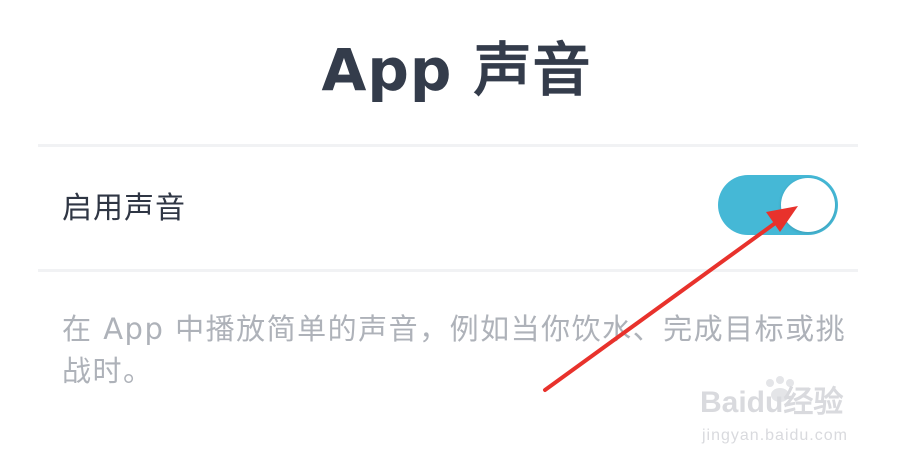 The image size is (913, 471). I want to click on watermark-logo: Baidu经验, so click(772, 402).